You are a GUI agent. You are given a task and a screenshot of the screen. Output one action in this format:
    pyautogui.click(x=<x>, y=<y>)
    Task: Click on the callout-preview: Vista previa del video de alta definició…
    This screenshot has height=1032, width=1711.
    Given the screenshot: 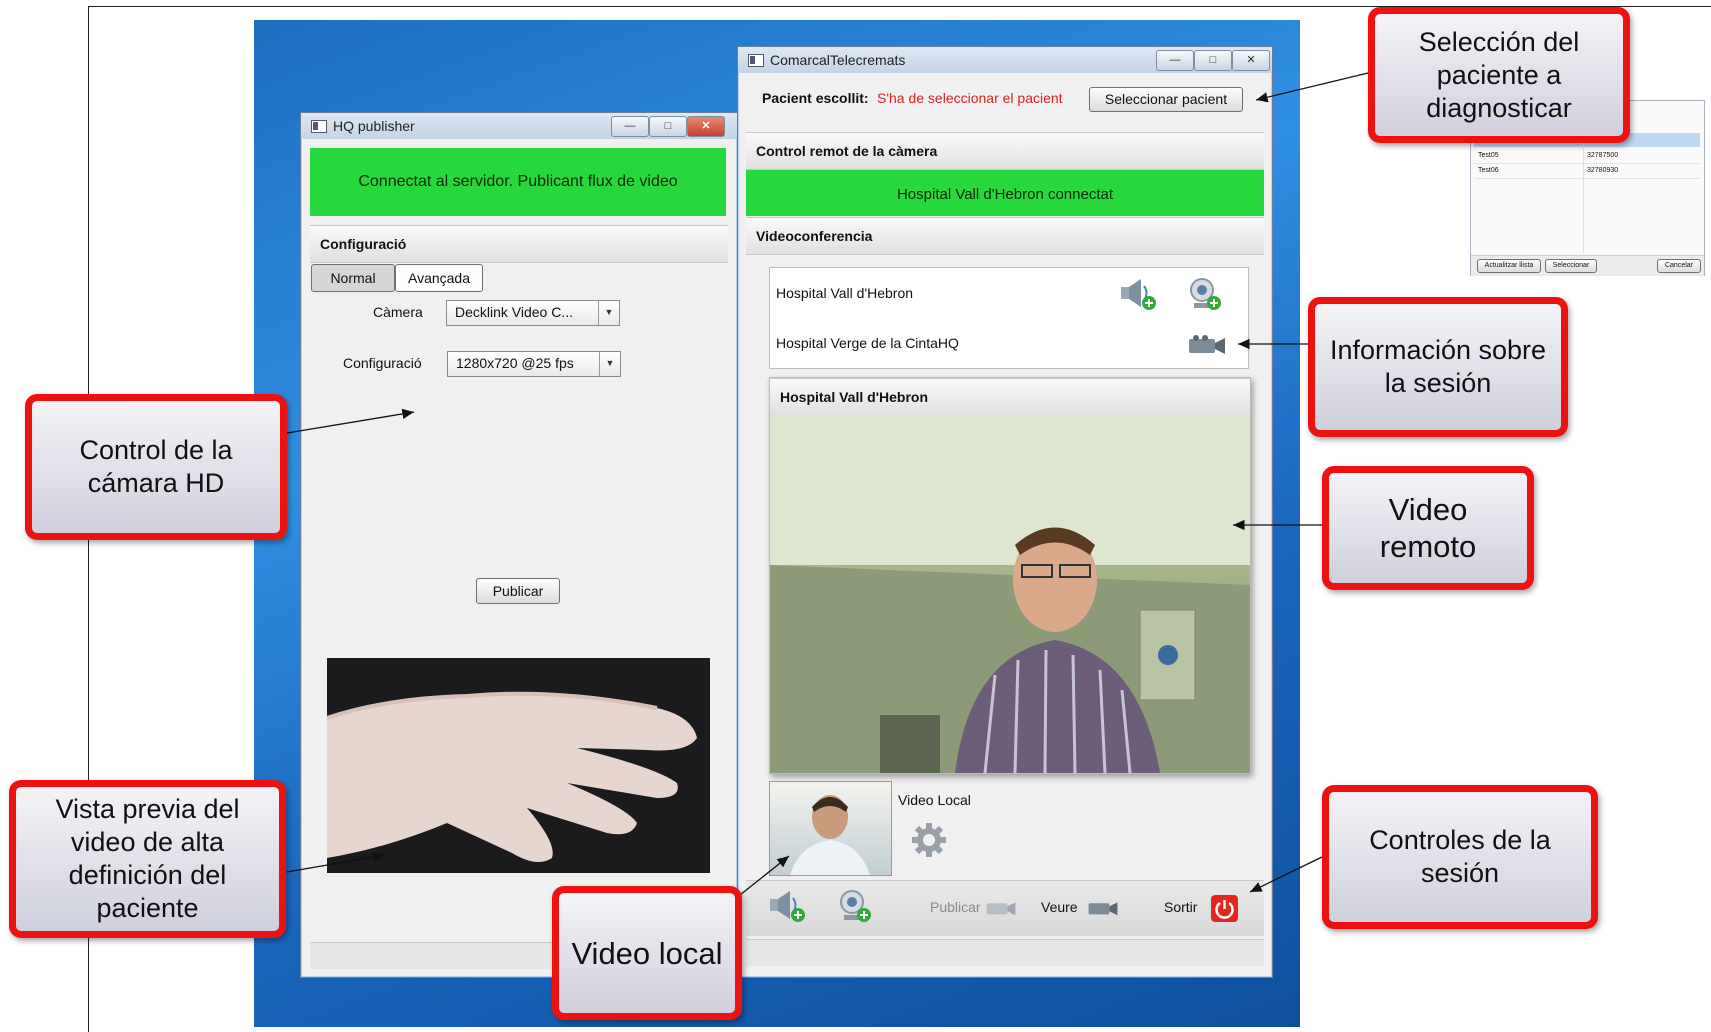 What is the action you would take?
    pyautogui.click(x=147, y=859)
    